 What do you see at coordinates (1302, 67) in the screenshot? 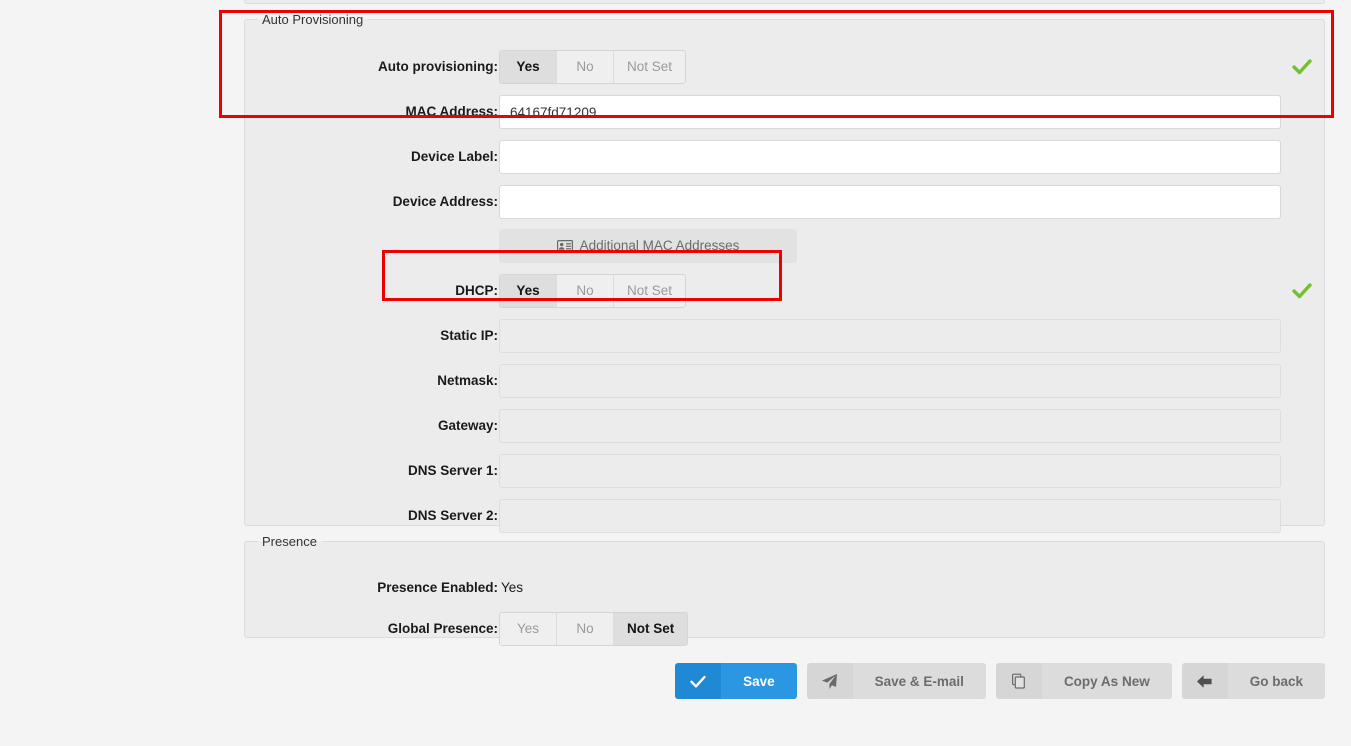
I see `auto-provisioning-green-check-icon` at bounding box center [1302, 67].